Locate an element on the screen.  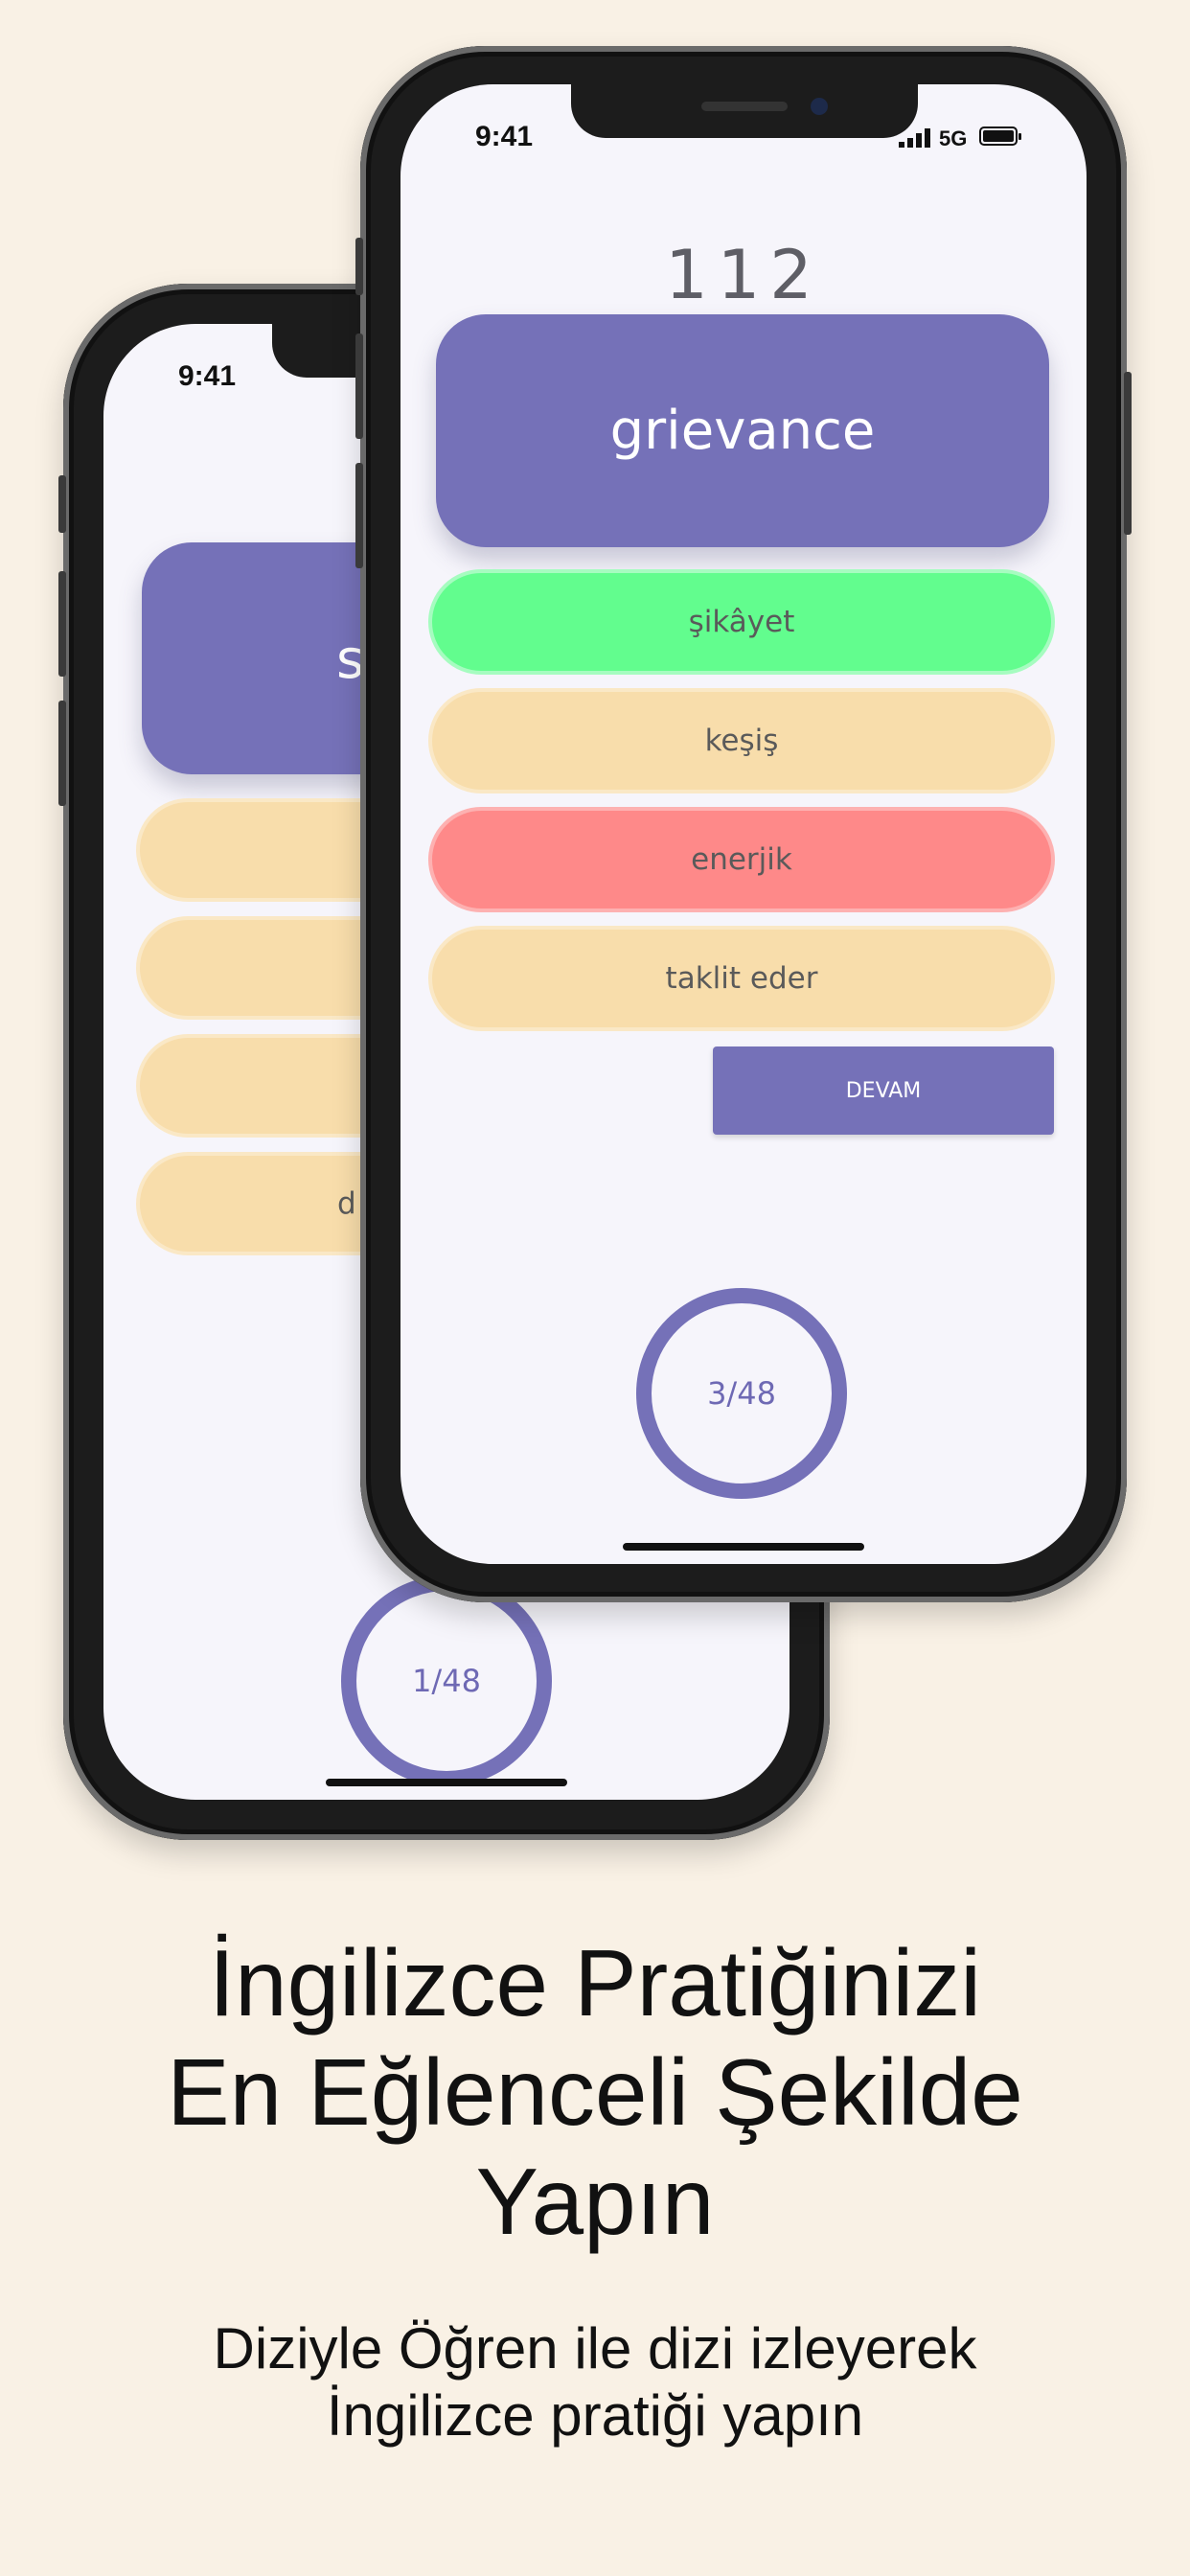
word-card: grievance is located at coordinates (743, 430).